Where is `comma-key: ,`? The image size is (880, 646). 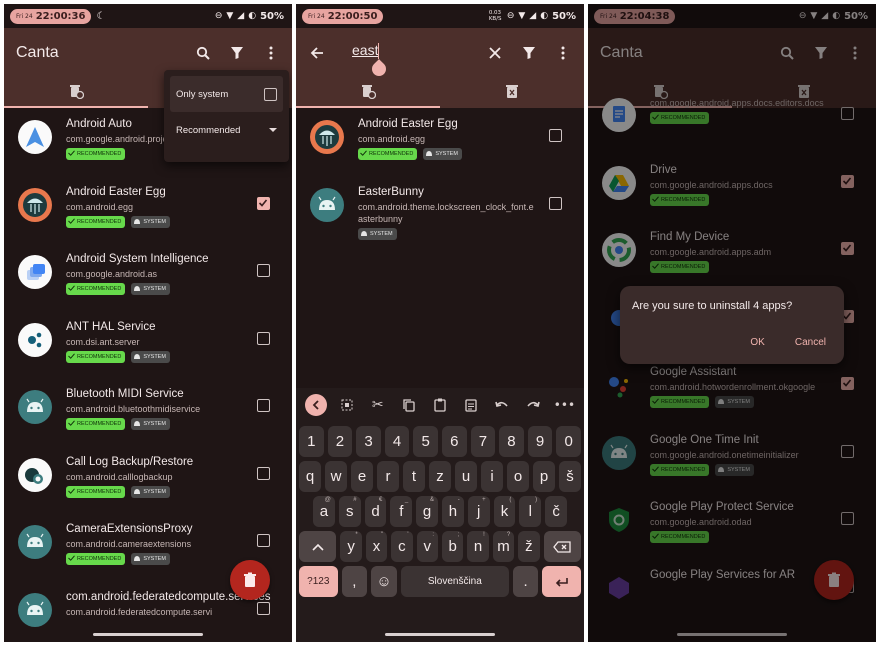
comma-key: , is located at coordinates (354, 581).